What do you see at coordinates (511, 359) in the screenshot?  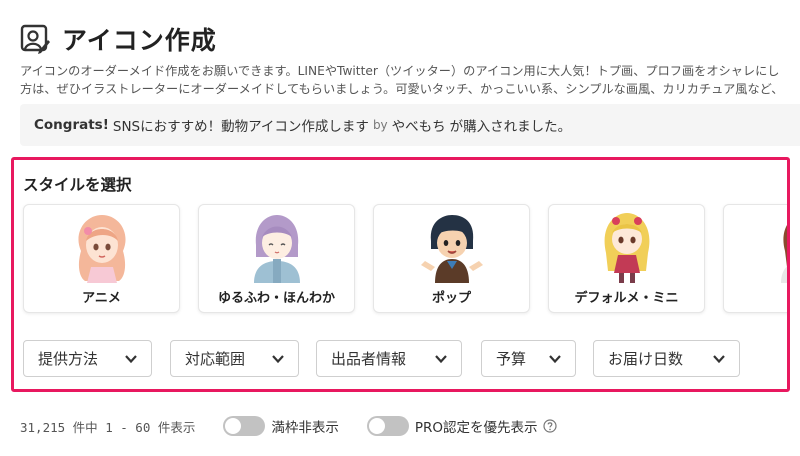 I see `filter-label: 予算` at bounding box center [511, 359].